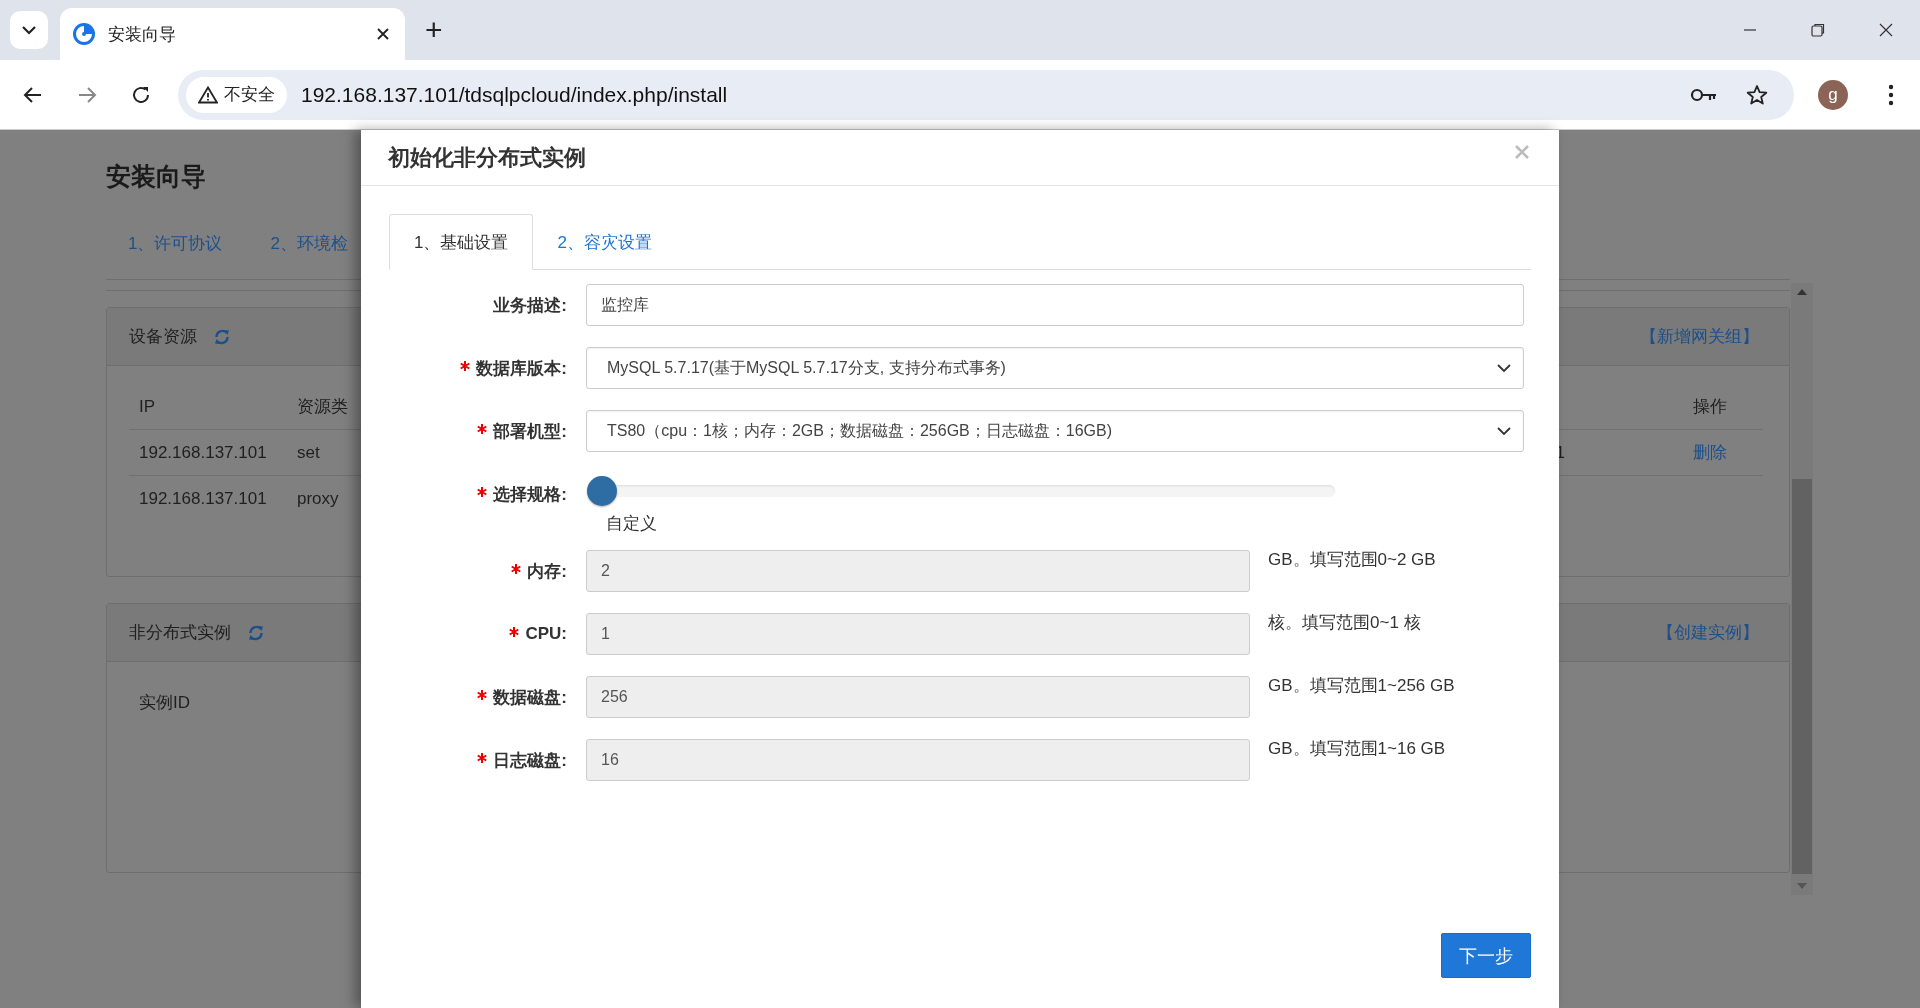 The image size is (1920, 1008). I want to click on warning-icon, so click(208, 94).